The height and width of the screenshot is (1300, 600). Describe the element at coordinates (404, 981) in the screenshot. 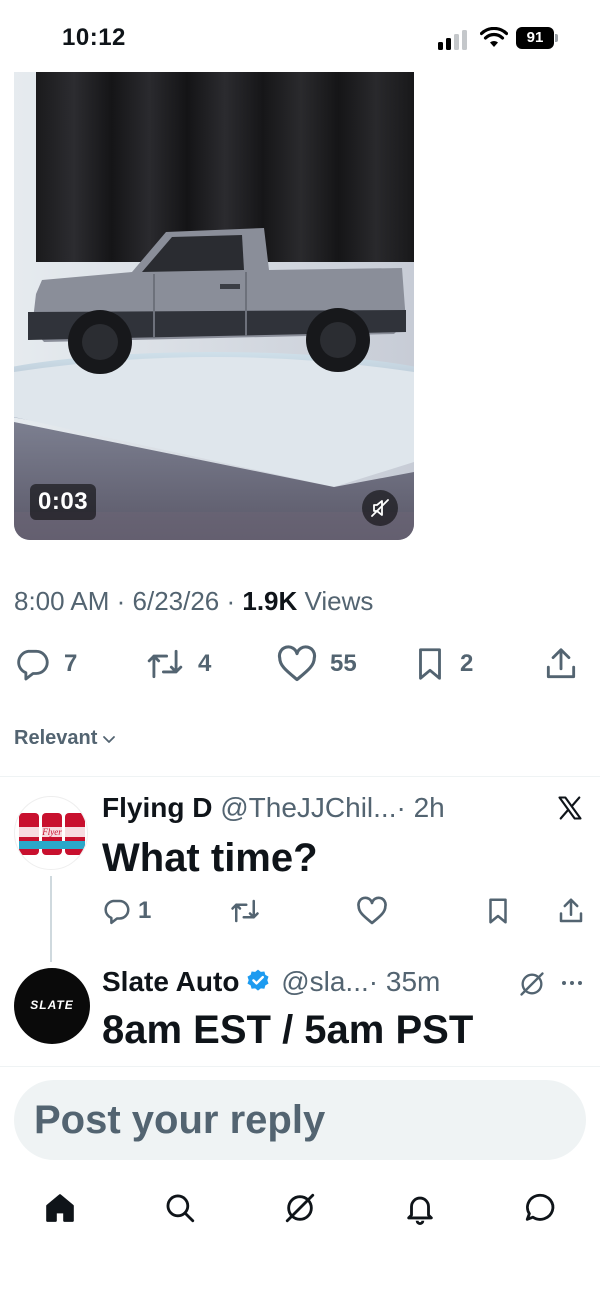

I see `reply-time: · 35m` at that location.